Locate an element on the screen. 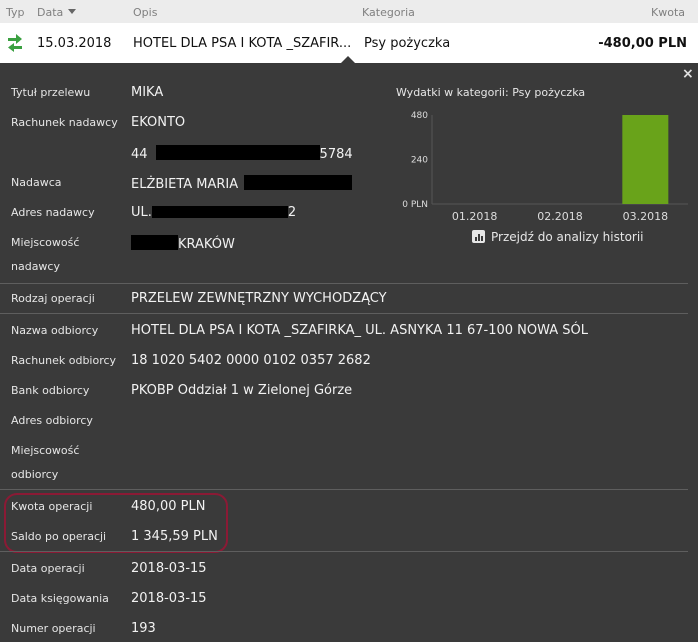  table-header: Typ Data Opis Kategoria Kwota is located at coordinates (349, 11).